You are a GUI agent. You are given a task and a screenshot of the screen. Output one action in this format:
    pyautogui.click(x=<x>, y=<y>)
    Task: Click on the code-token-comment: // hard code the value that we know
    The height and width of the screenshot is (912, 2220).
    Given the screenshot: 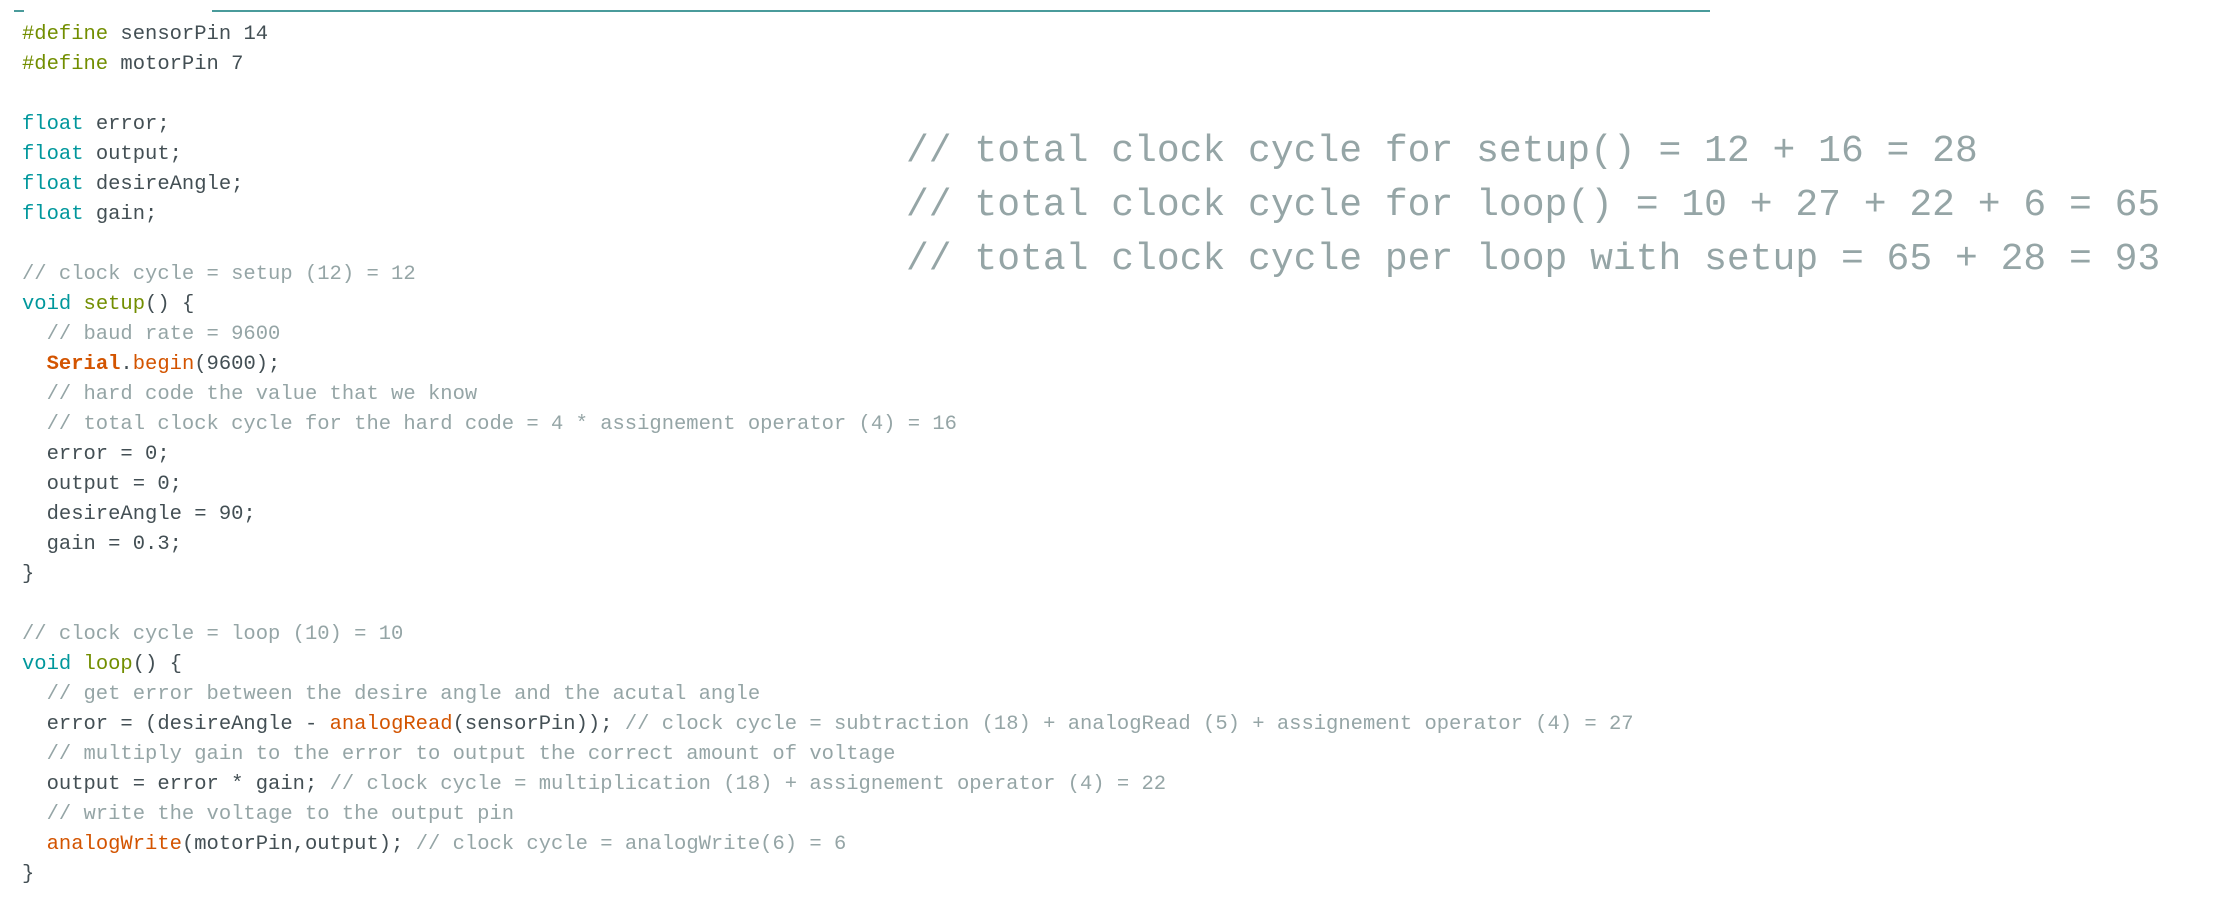 What is the action you would take?
    pyautogui.click(x=250, y=394)
    